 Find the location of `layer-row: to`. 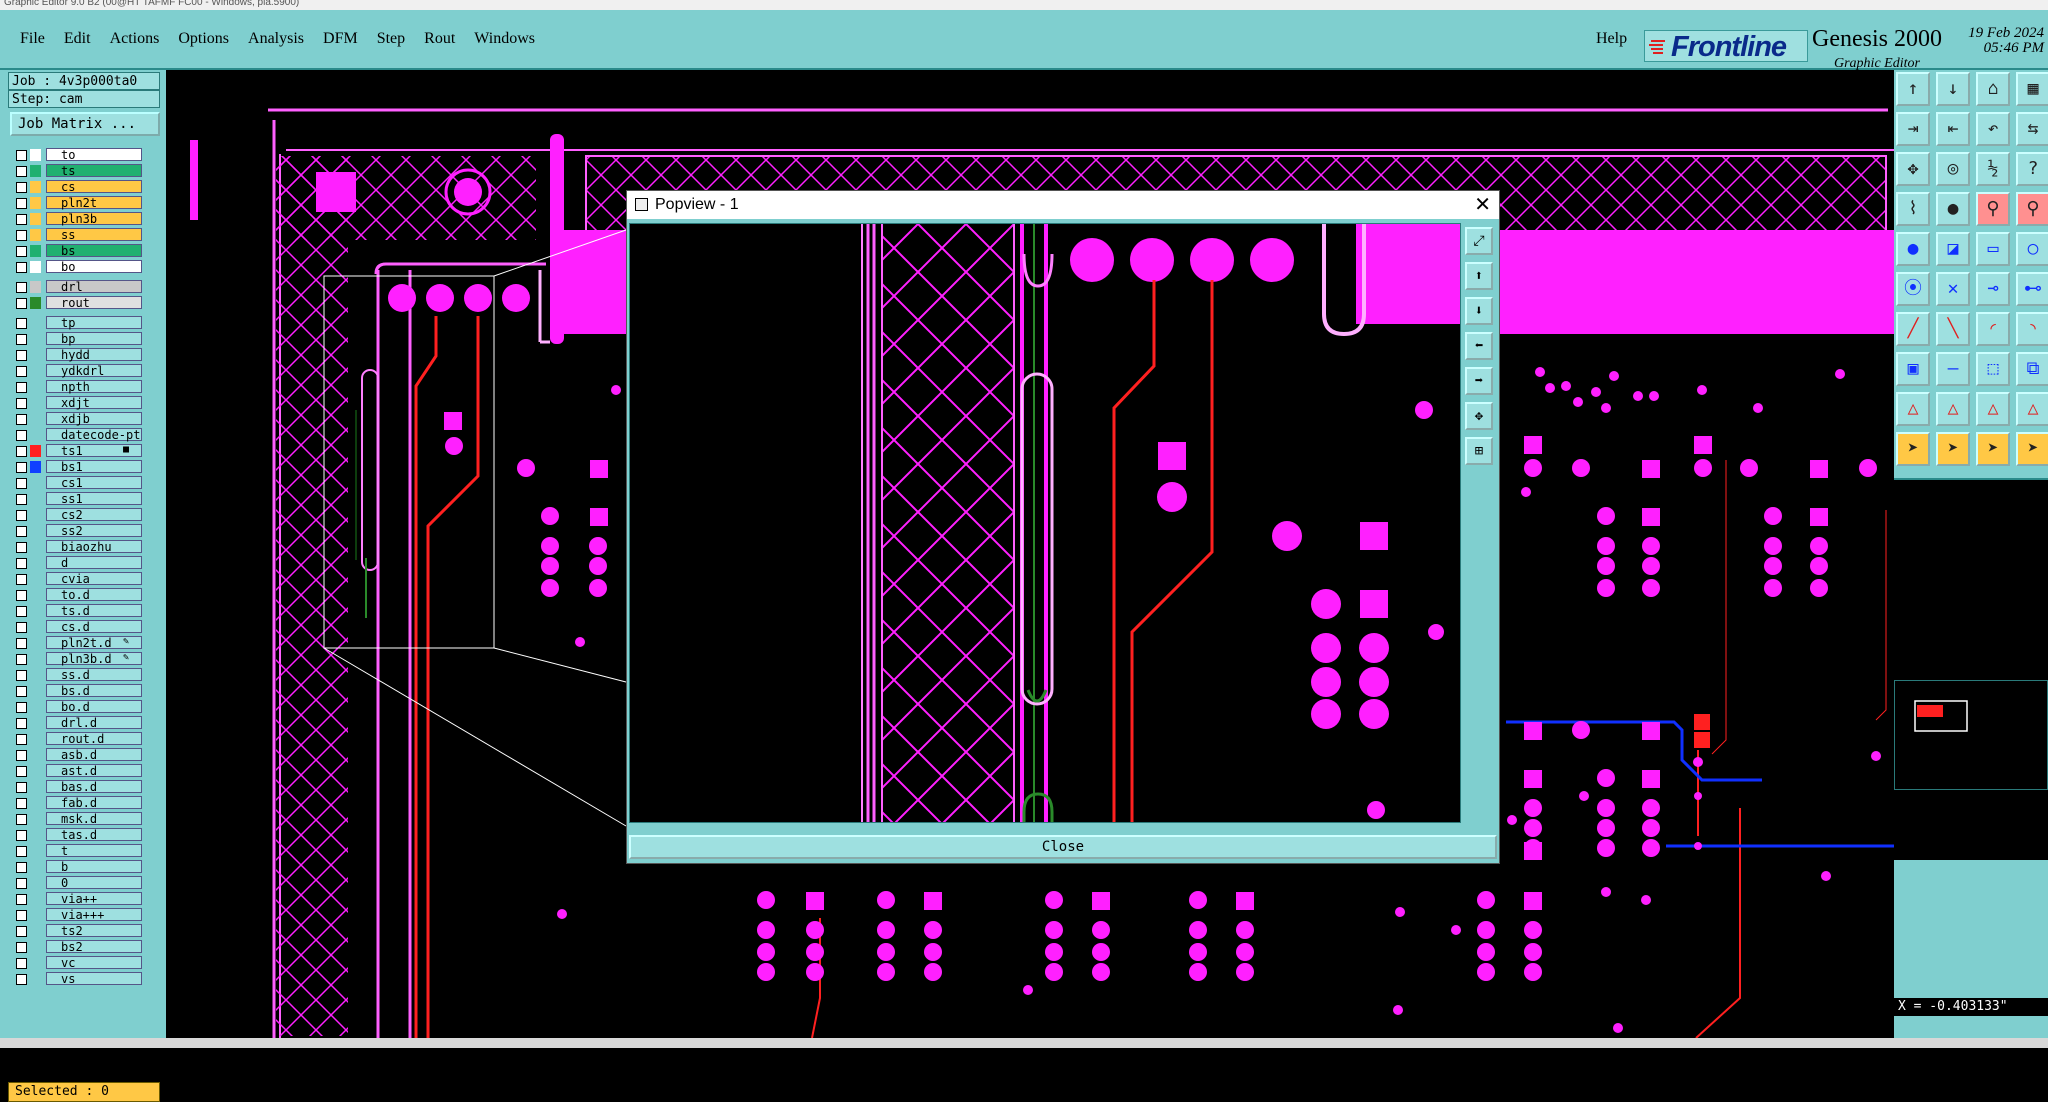

layer-row: to is located at coordinates (77, 155).